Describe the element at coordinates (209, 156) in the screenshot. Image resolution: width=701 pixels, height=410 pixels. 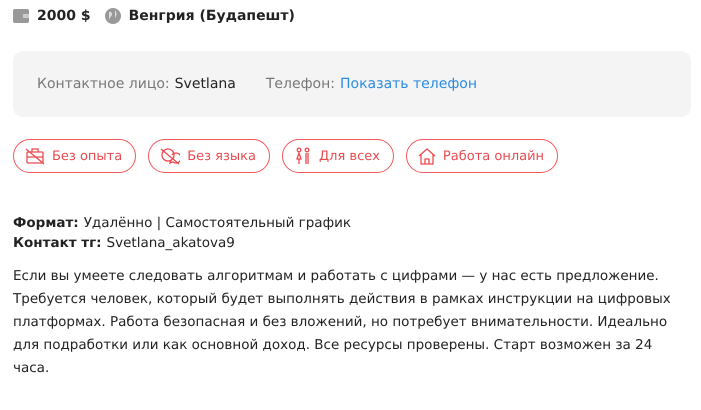
I see `tag-chip: Без языка` at that location.